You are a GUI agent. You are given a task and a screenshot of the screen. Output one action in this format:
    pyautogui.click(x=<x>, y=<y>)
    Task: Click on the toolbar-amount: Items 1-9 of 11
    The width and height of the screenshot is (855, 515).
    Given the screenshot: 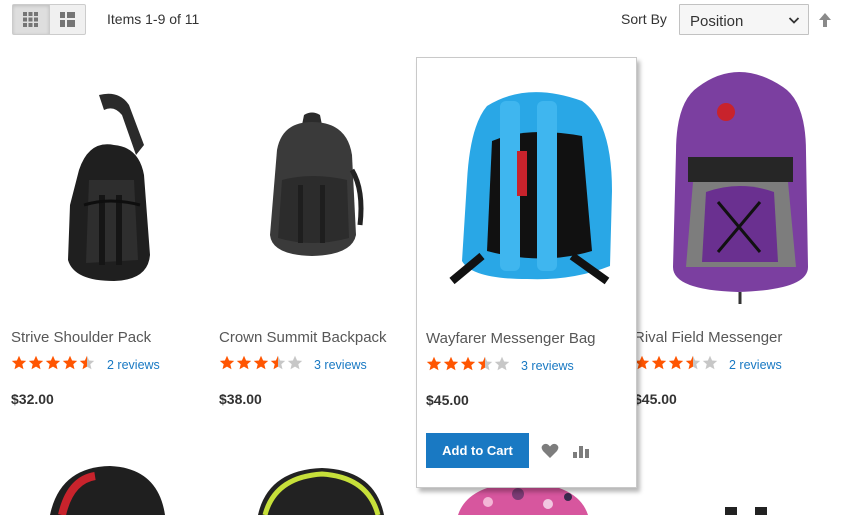 What is the action you would take?
    pyautogui.click(x=153, y=19)
    